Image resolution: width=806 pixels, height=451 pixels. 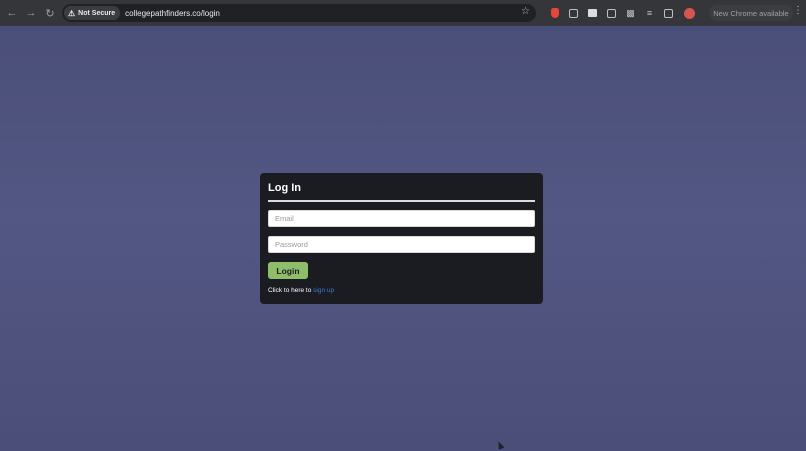 What do you see at coordinates (751, 13) in the screenshot?
I see `update-chrome-button: New Chrome available` at bounding box center [751, 13].